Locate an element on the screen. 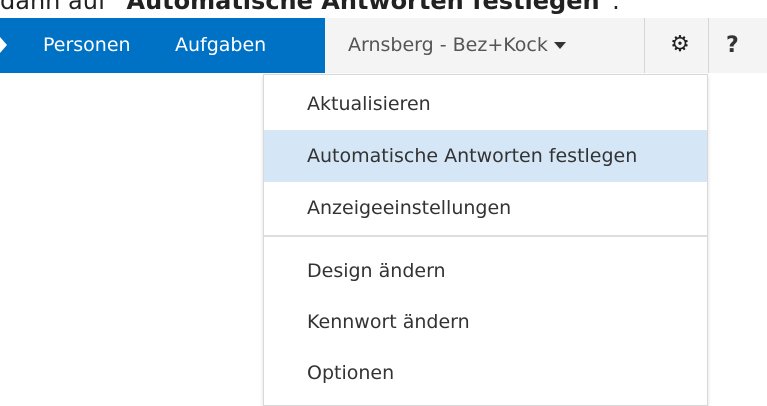 The width and height of the screenshot is (767, 406). help-icon: ? is located at coordinates (732, 45).